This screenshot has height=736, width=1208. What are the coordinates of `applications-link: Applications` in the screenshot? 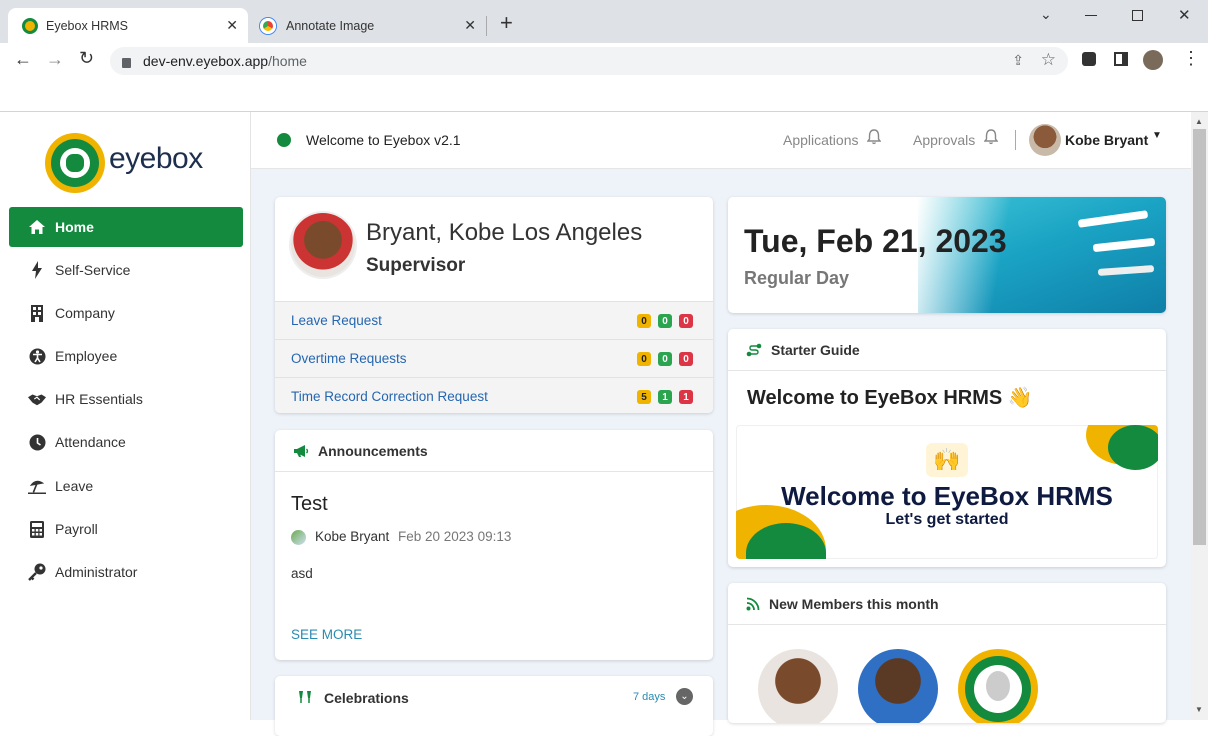 It's located at (821, 140).